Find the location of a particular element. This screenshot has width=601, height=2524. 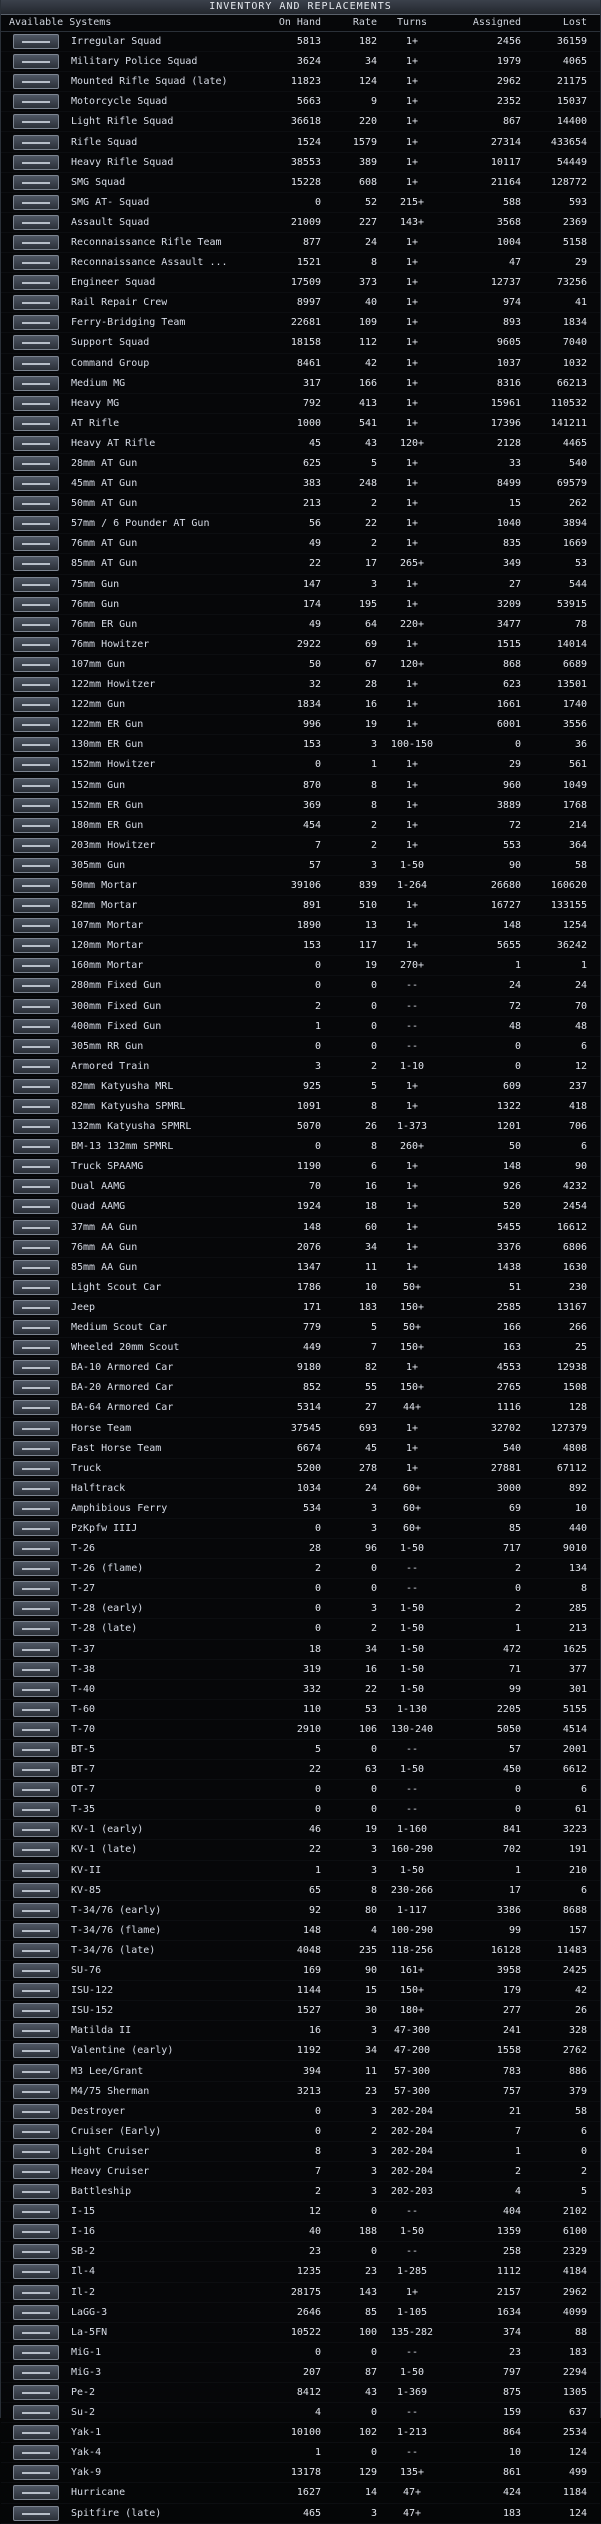

table-row: Il-4 1235 23 1-285 1112 4184 is located at coordinates (300, 2272).